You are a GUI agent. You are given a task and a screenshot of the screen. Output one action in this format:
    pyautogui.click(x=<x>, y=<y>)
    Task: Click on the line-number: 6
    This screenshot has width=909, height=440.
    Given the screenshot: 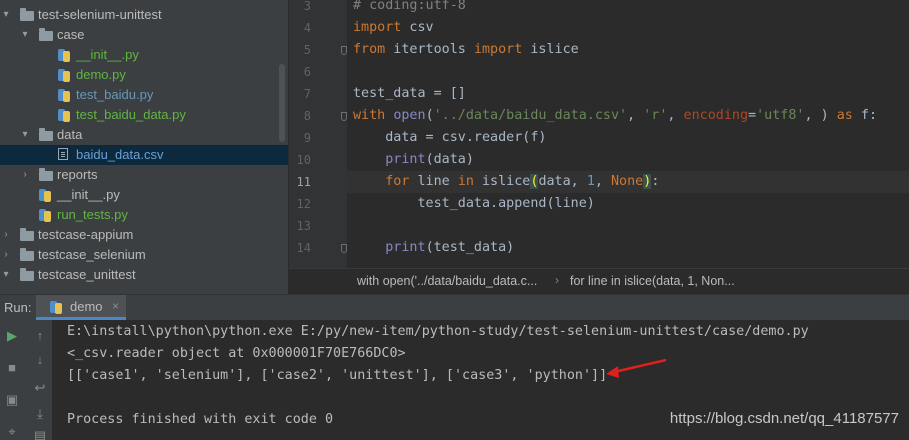 What is the action you would take?
    pyautogui.click(x=307, y=72)
    